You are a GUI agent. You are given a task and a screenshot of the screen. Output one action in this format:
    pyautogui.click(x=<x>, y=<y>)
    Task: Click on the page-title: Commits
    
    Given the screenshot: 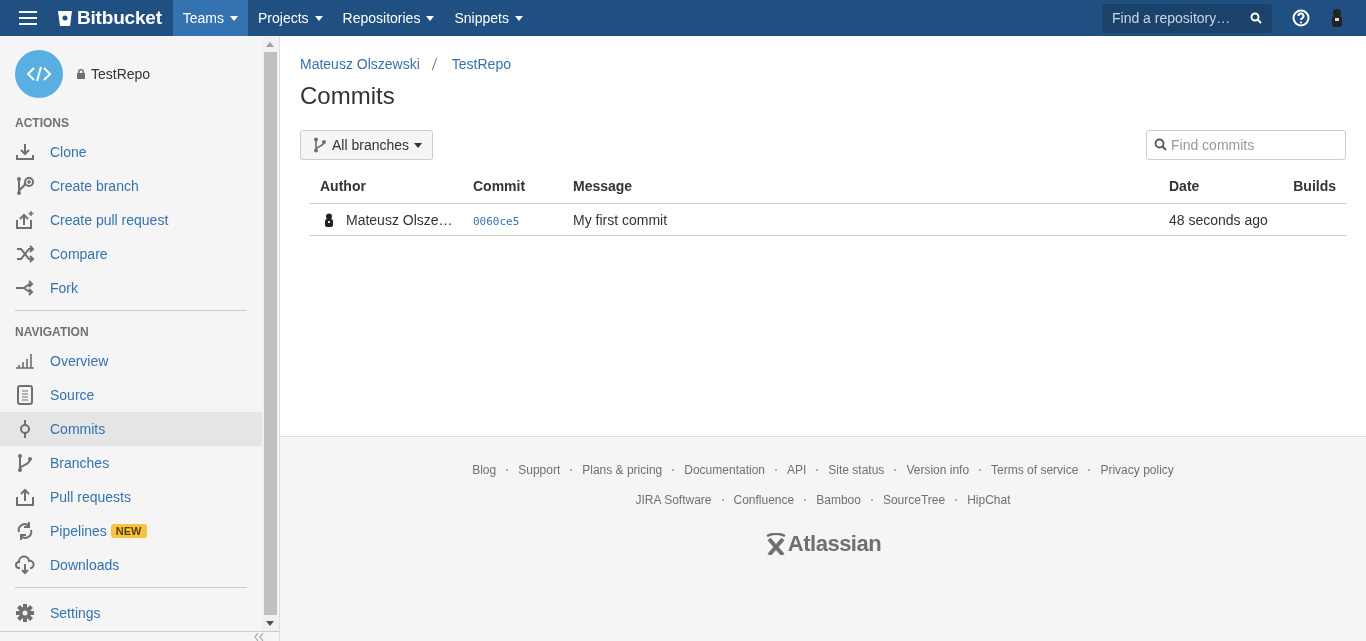 What is the action you would take?
    pyautogui.click(x=348, y=96)
    